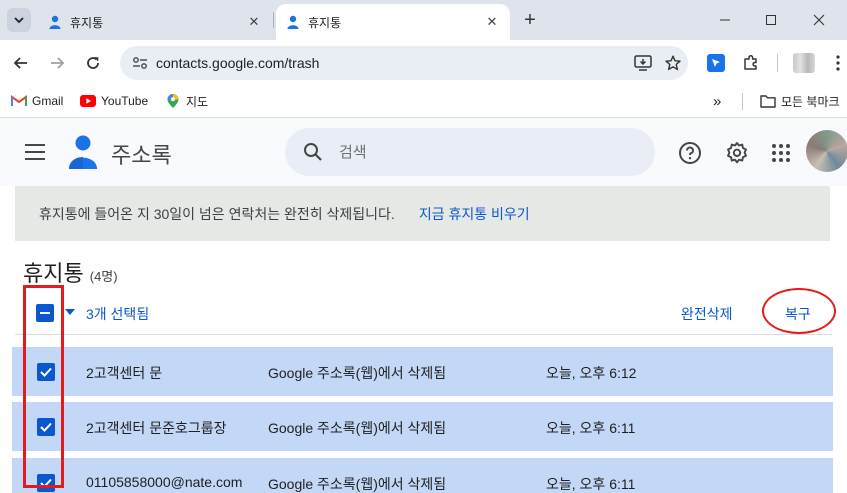 This screenshot has height=493, width=847. I want to click on selection-toolbar: 3개 선택됨 완전삭제 복구, so click(423, 312).